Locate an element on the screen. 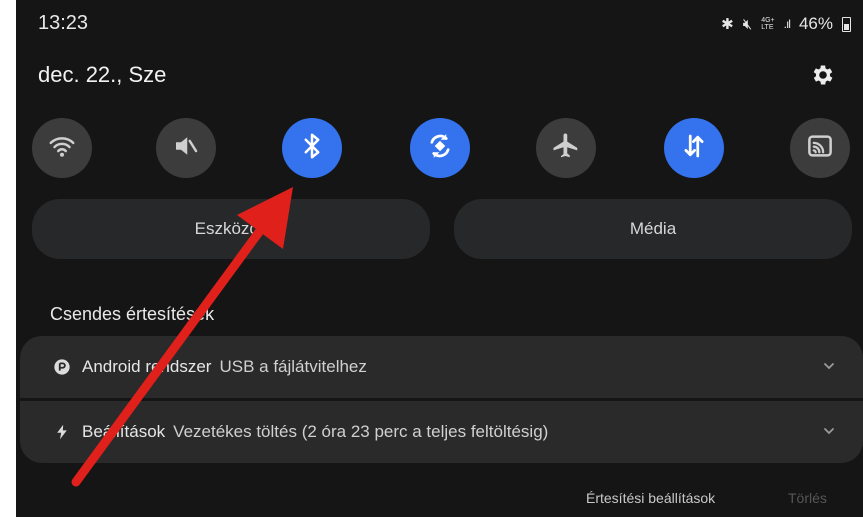 This screenshot has height=517, width=863. quick-settings-row is located at coordinates (439, 149).